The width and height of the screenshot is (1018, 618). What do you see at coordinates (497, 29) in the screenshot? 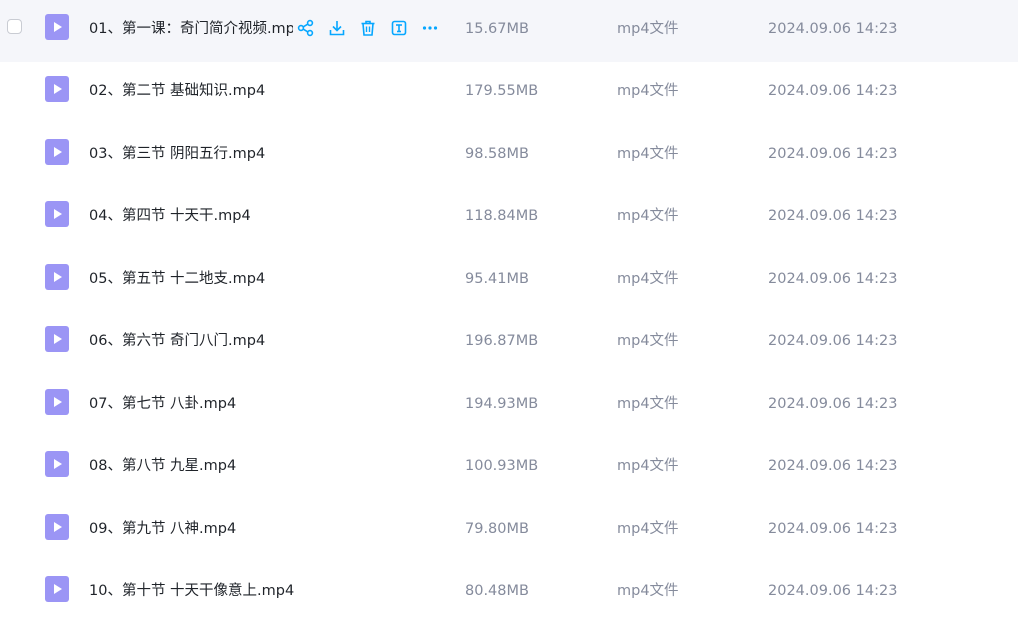
I see `file-size: 15.67MB` at bounding box center [497, 29].